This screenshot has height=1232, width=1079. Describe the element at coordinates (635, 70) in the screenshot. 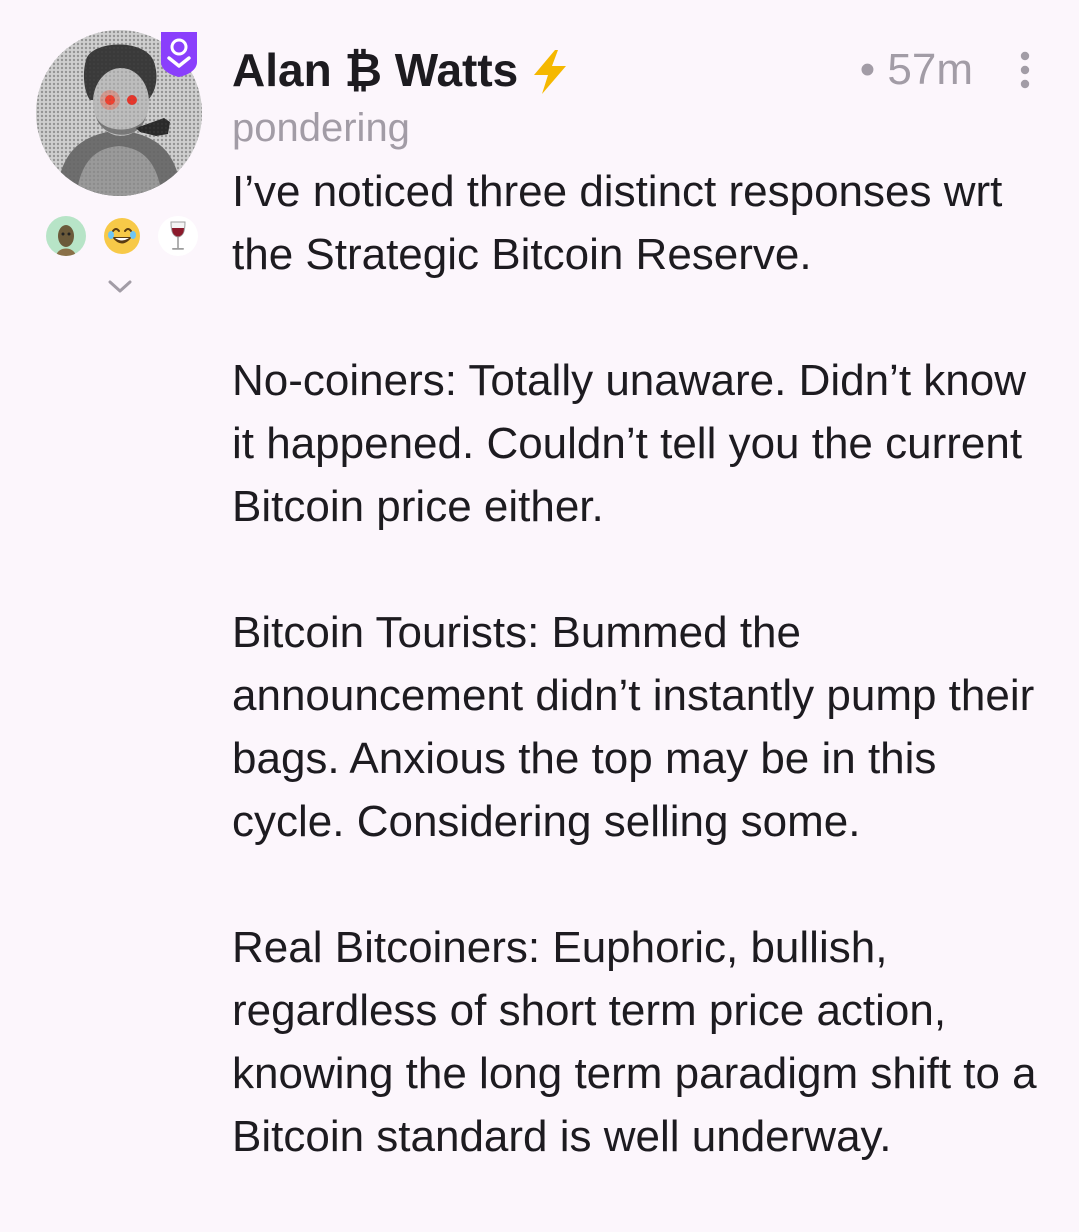

I see `post-header: Alan ₿ Watts • 57m` at that location.